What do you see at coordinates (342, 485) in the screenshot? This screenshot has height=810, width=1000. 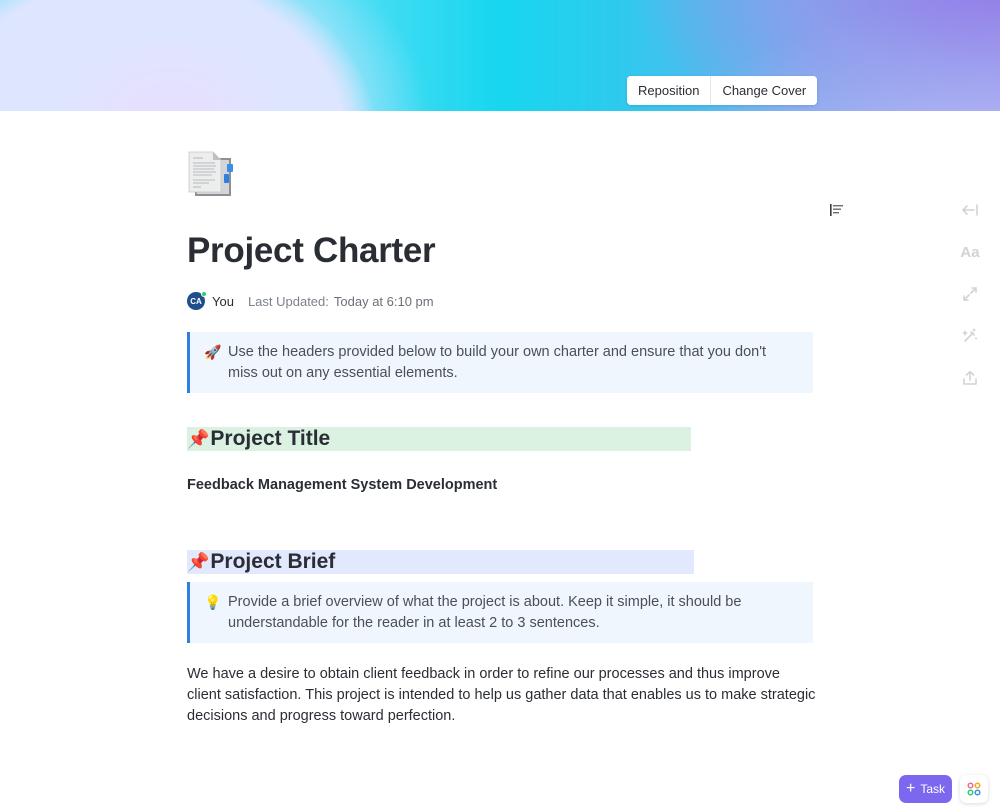 I see `project-title-value: Feedback Management System Development` at bounding box center [342, 485].